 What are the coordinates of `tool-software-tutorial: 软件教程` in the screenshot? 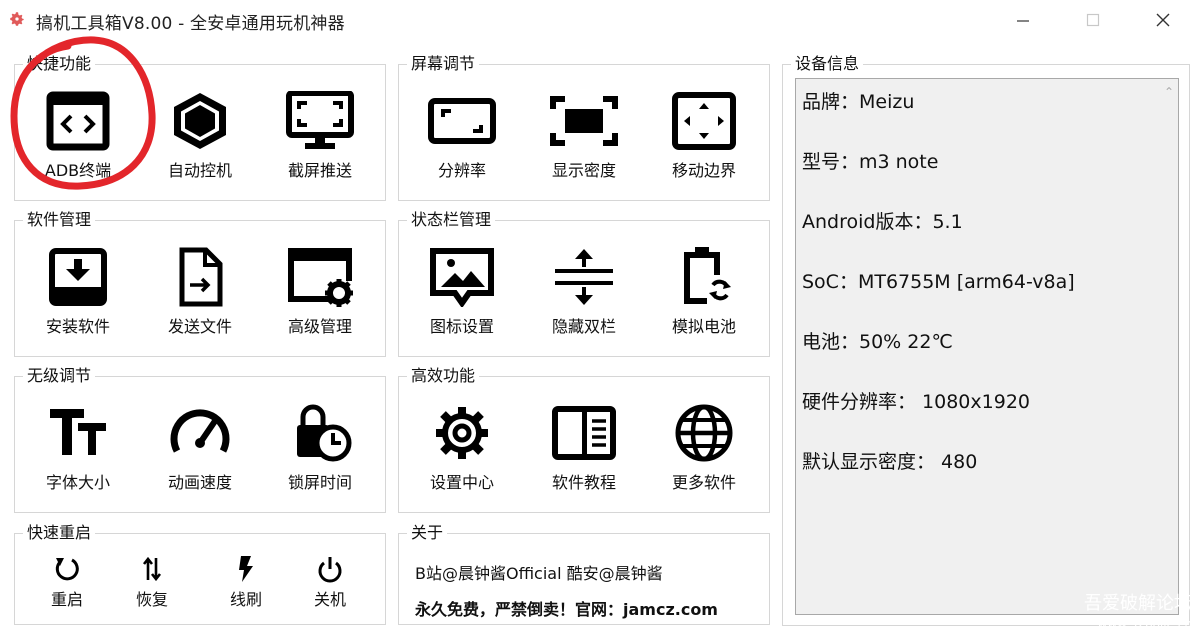 It's located at (584, 448).